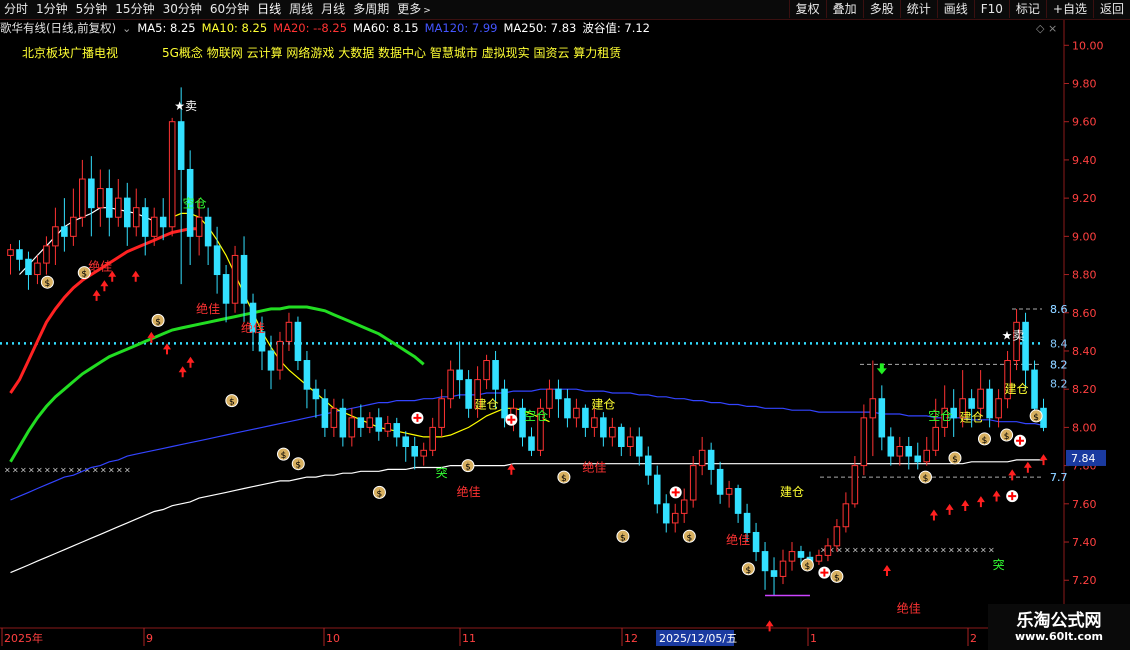  What do you see at coordinates (1084, 122) in the screenshot?
I see `y-tick-label: 9.60` at bounding box center [1084, 122].